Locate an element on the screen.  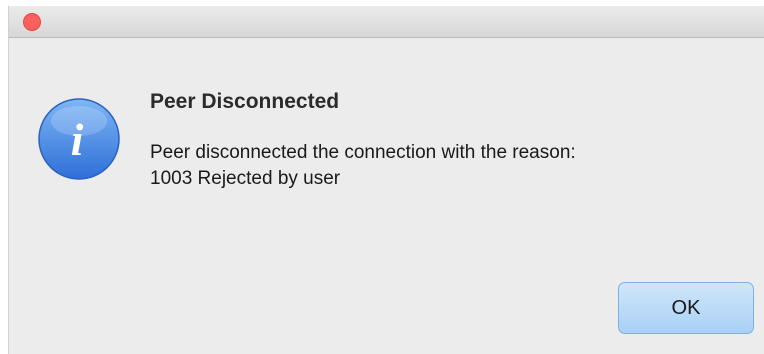
close-window-button is located at coordinates (32, 22).